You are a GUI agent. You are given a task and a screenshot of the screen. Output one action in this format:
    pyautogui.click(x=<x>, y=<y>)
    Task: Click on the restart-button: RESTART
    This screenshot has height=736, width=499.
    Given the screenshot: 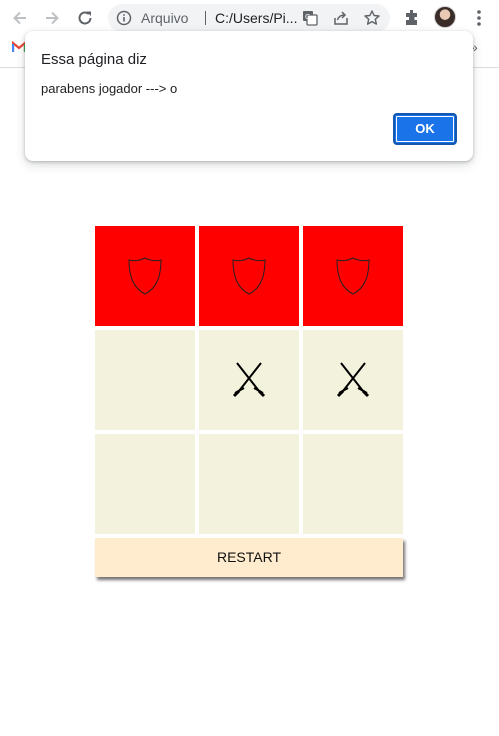 What is the action you would take?
    pyautogui.click(x=249, y=557)
    